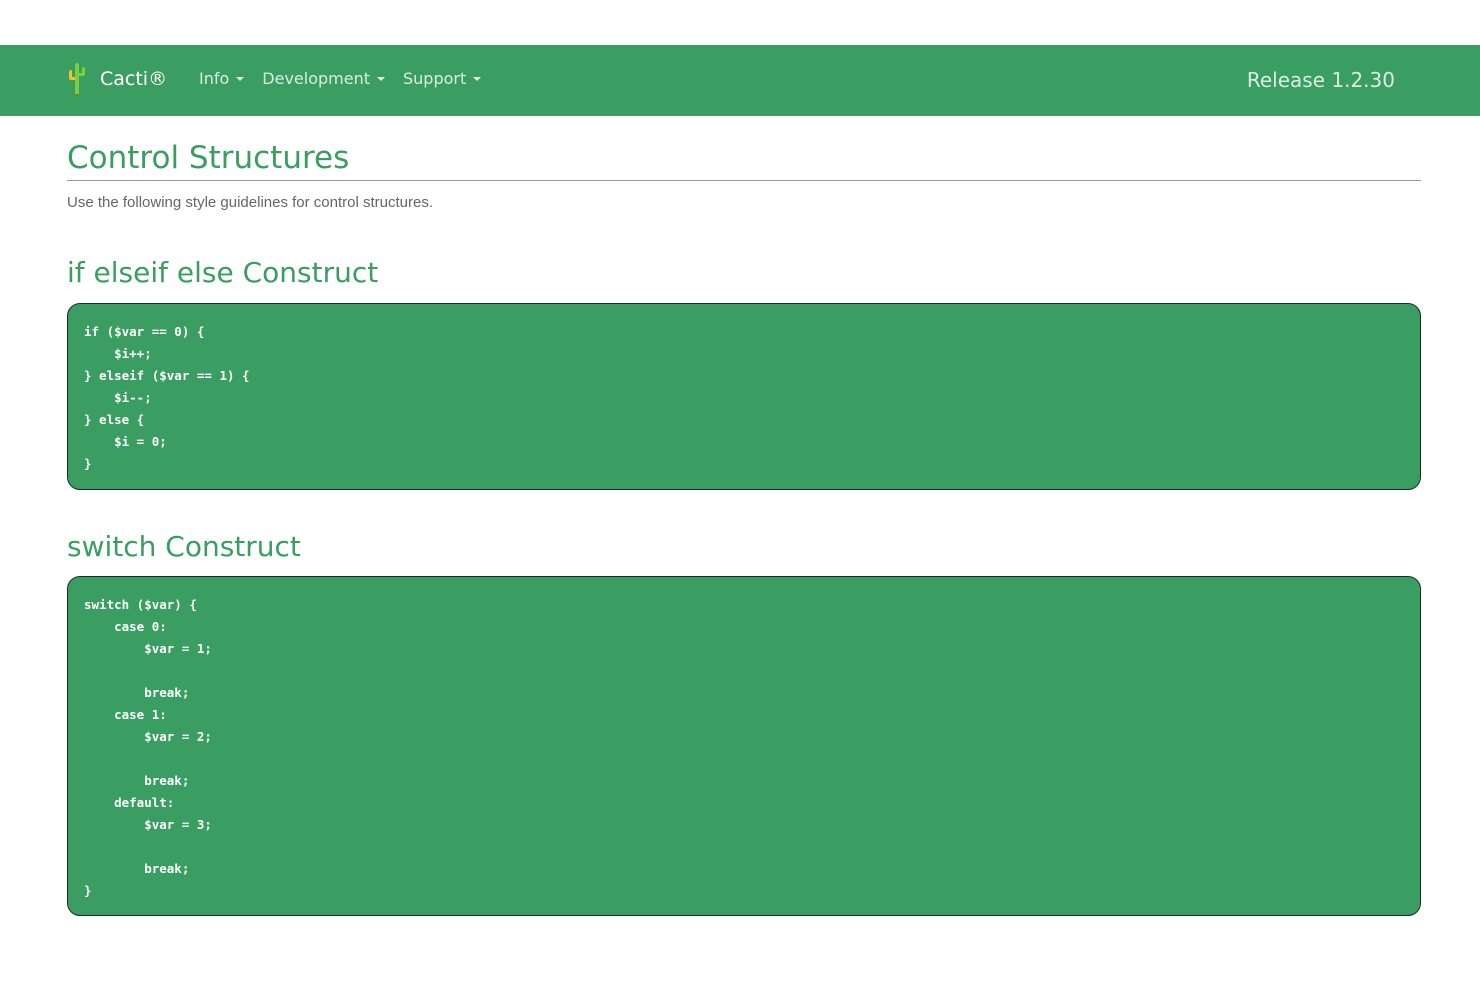  What do you see at coordinates (223, 272) in the screenshot?
I see `section-title-if-else: if elseif else Construct` at bounding box center [223, 272].